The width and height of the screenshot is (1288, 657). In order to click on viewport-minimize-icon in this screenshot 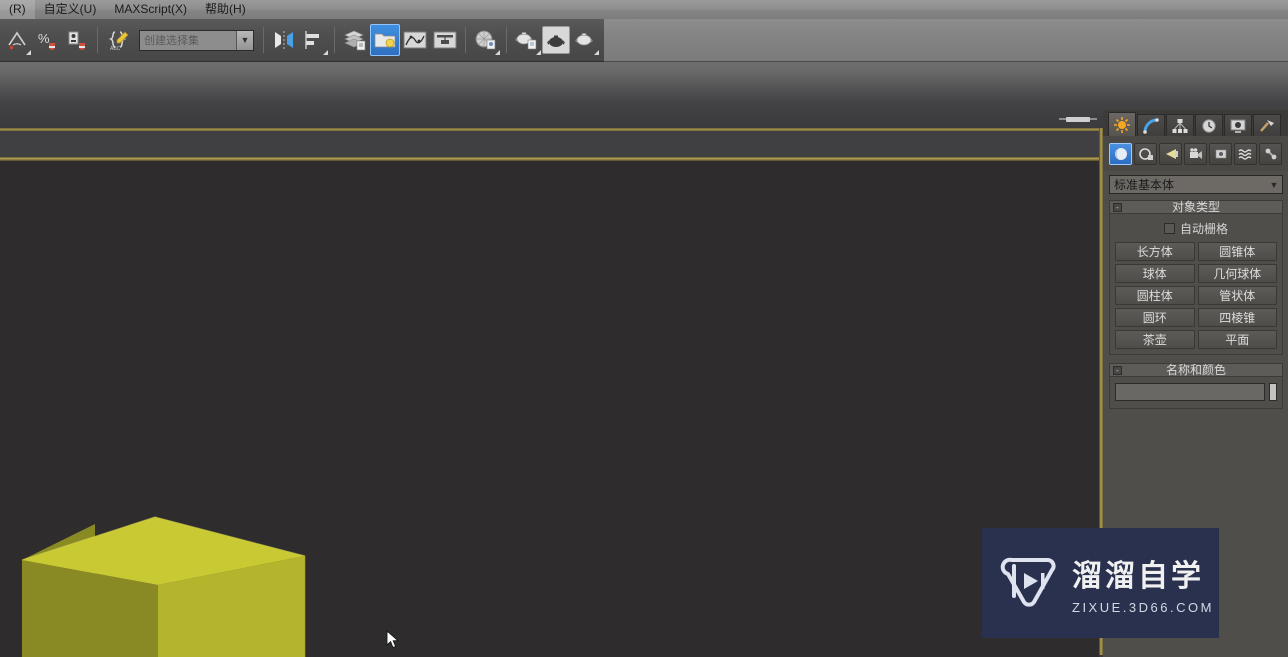, I will do `click(1078, 119)`.